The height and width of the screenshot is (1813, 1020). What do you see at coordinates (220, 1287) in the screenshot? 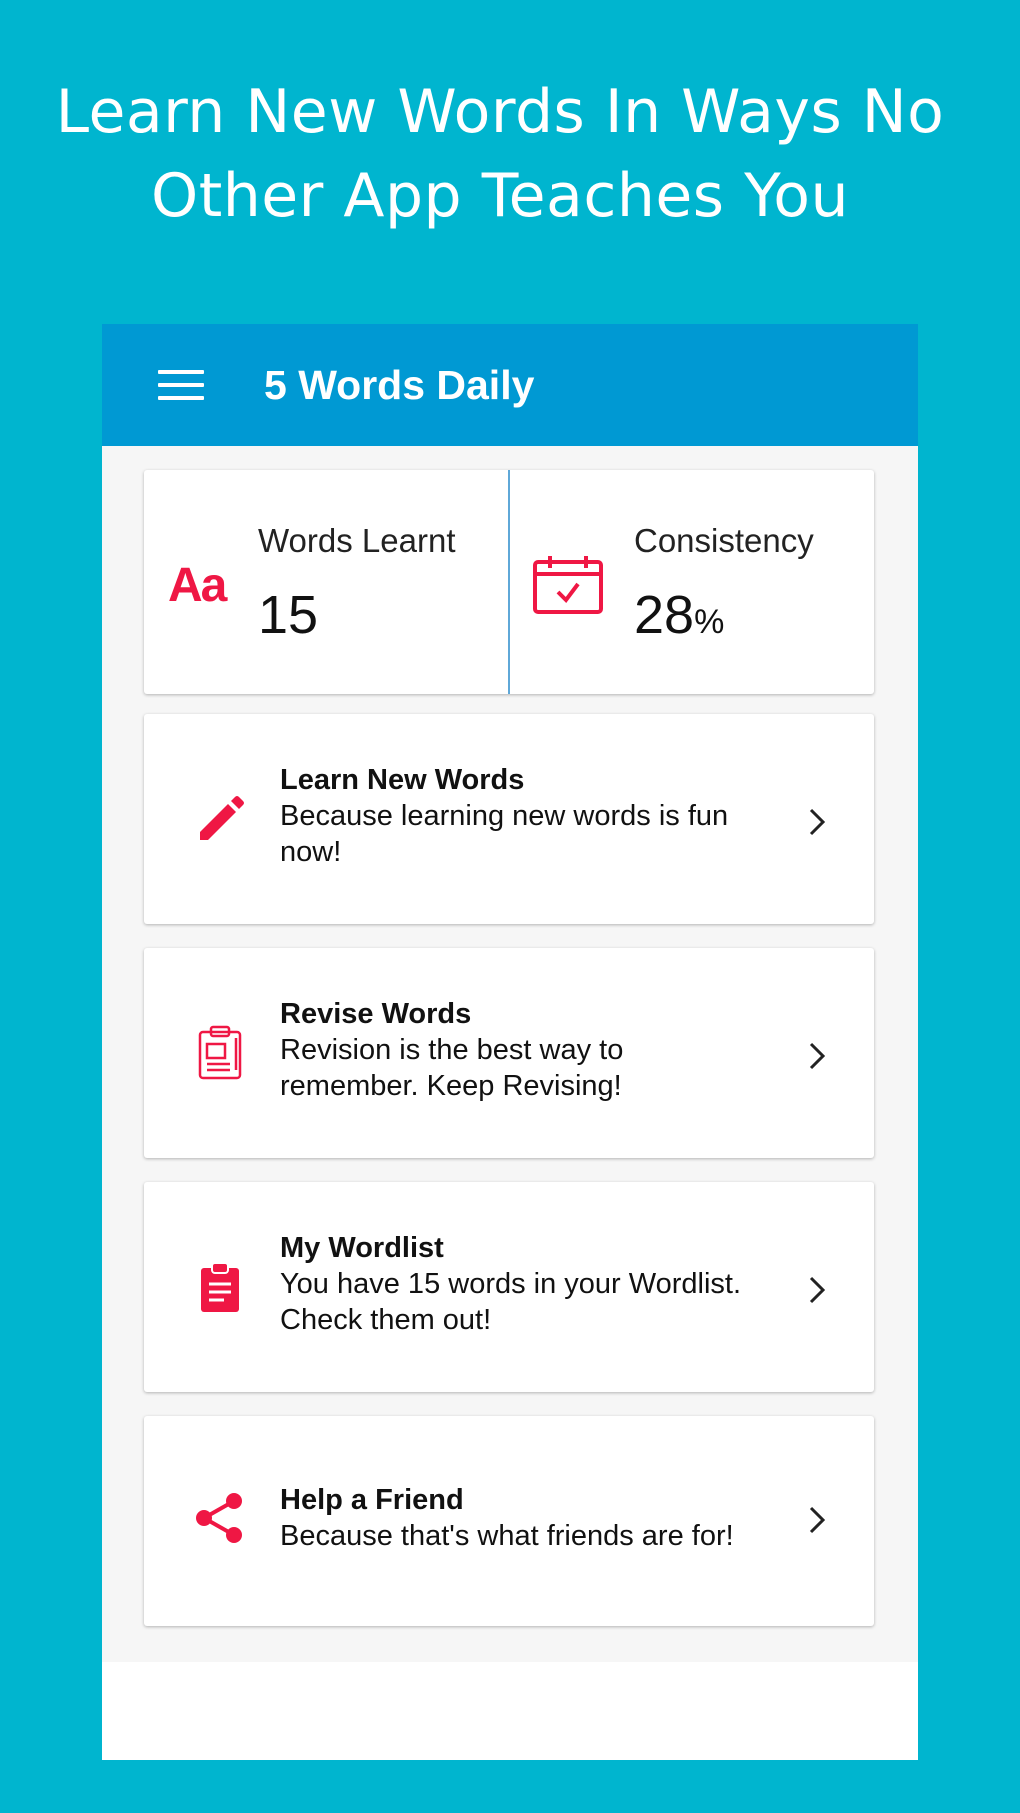
I see `clipboard-list-icon` at bounding box center [220, 1287].